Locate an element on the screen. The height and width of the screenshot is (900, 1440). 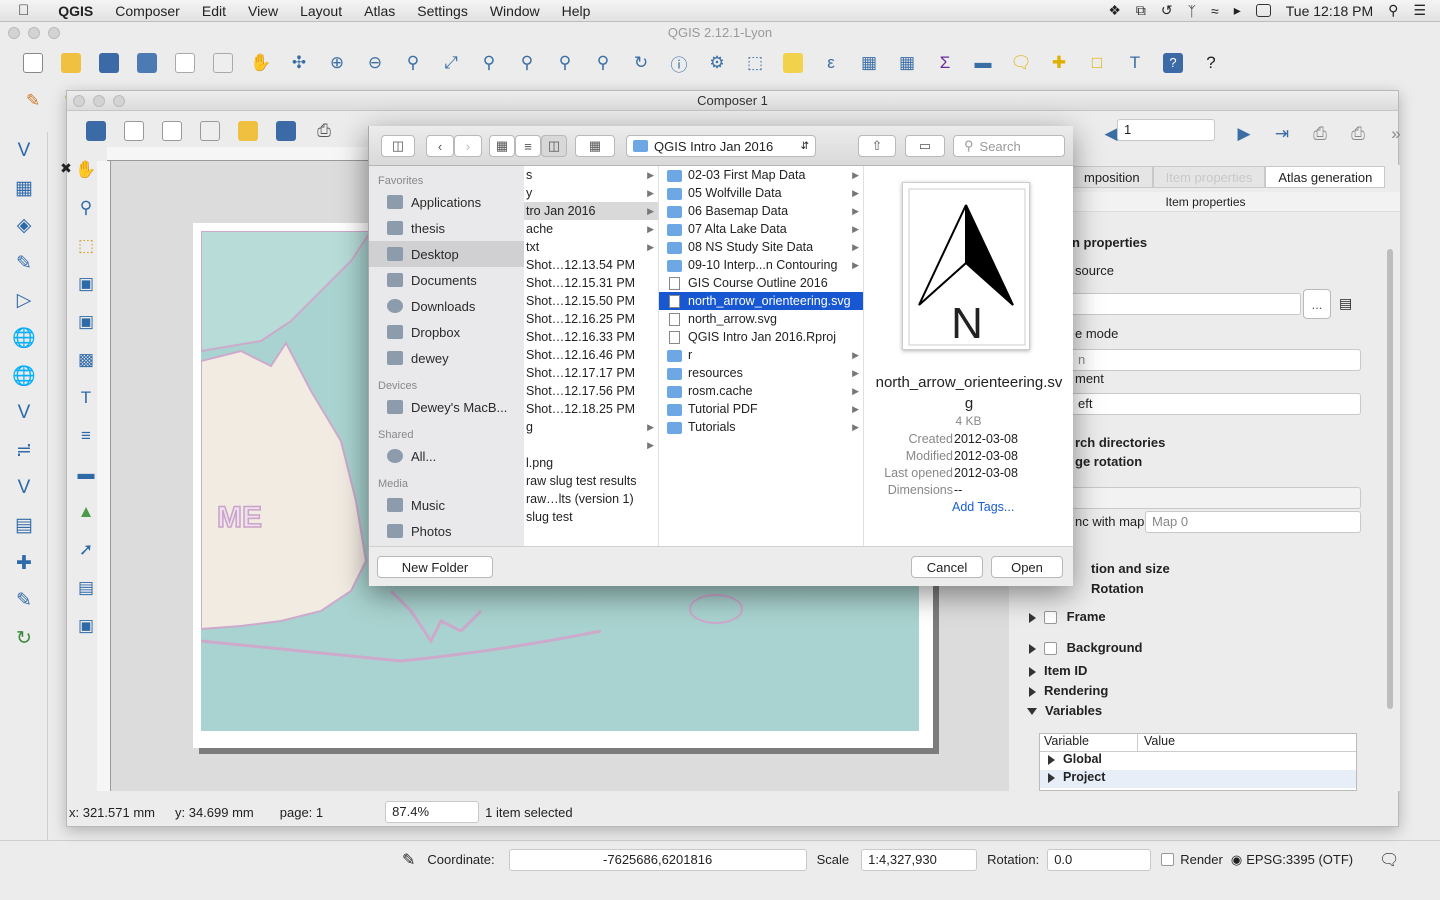
folder-row: 08 NS Study Site Data ▶ is located at coordinates (761, 247).